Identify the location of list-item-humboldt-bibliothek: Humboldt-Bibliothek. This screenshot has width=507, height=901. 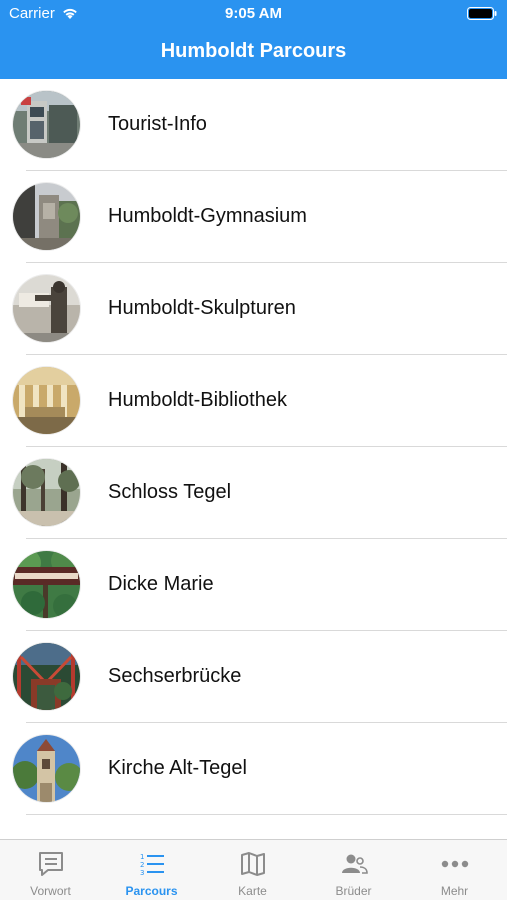
(253, 401).